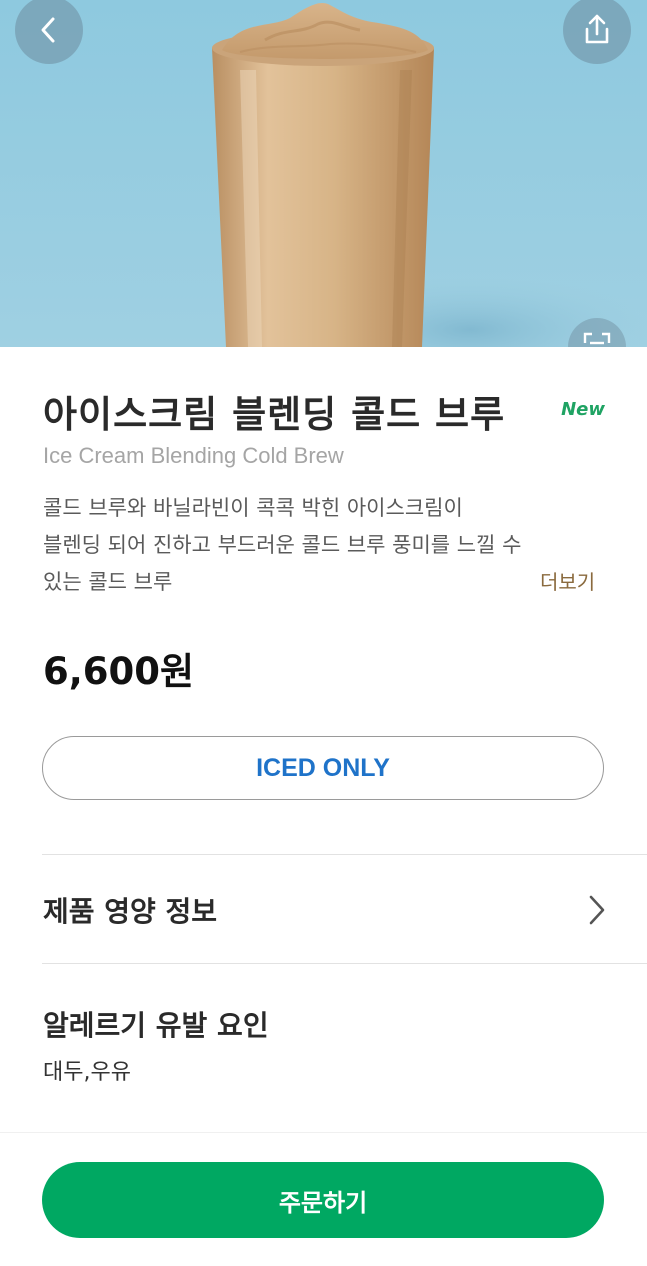 Image resolution: width=647 pixels, height=1266 pixels. Describe the element at coordinates (282, 545) in the screenshot. I see `description-line: 블렌딩 되어 진하고 부드러운 콜드 브루 풍미를 느낄 수` at that location.